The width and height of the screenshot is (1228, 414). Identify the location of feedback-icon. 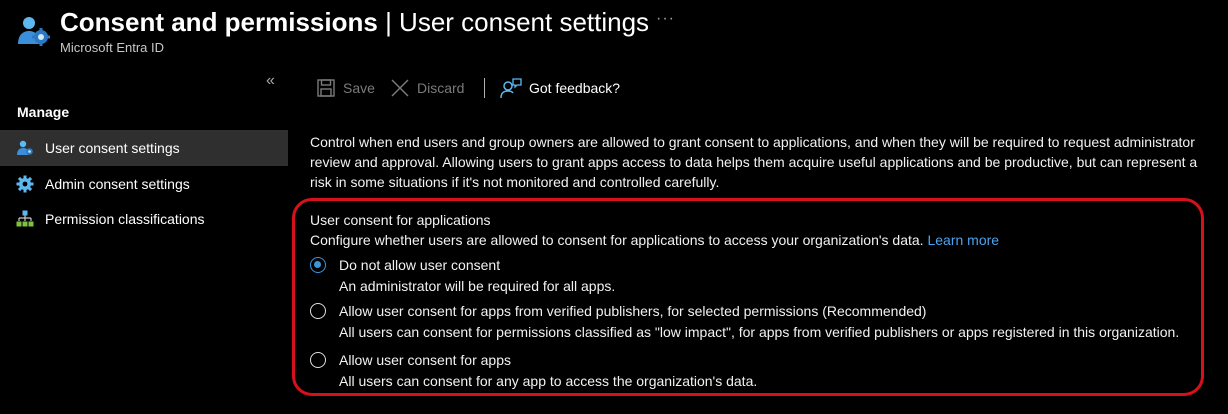
(511, 88).